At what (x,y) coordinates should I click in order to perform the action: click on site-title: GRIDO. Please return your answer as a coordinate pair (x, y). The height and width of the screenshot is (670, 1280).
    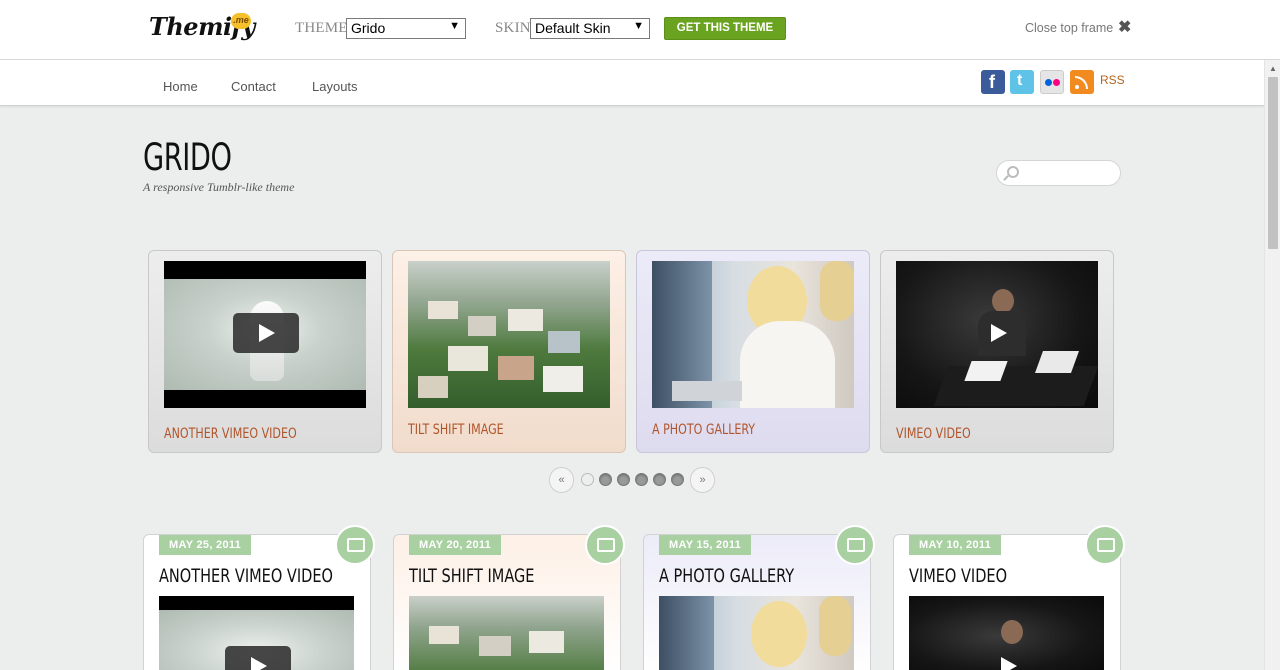
    Looking at the image, I should click on (187, 157).